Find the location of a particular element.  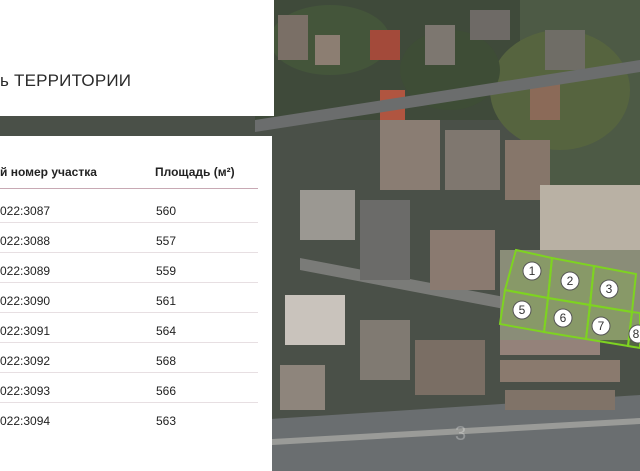

cadastral-number: 022:3088 is located at coordinates (25, 241).